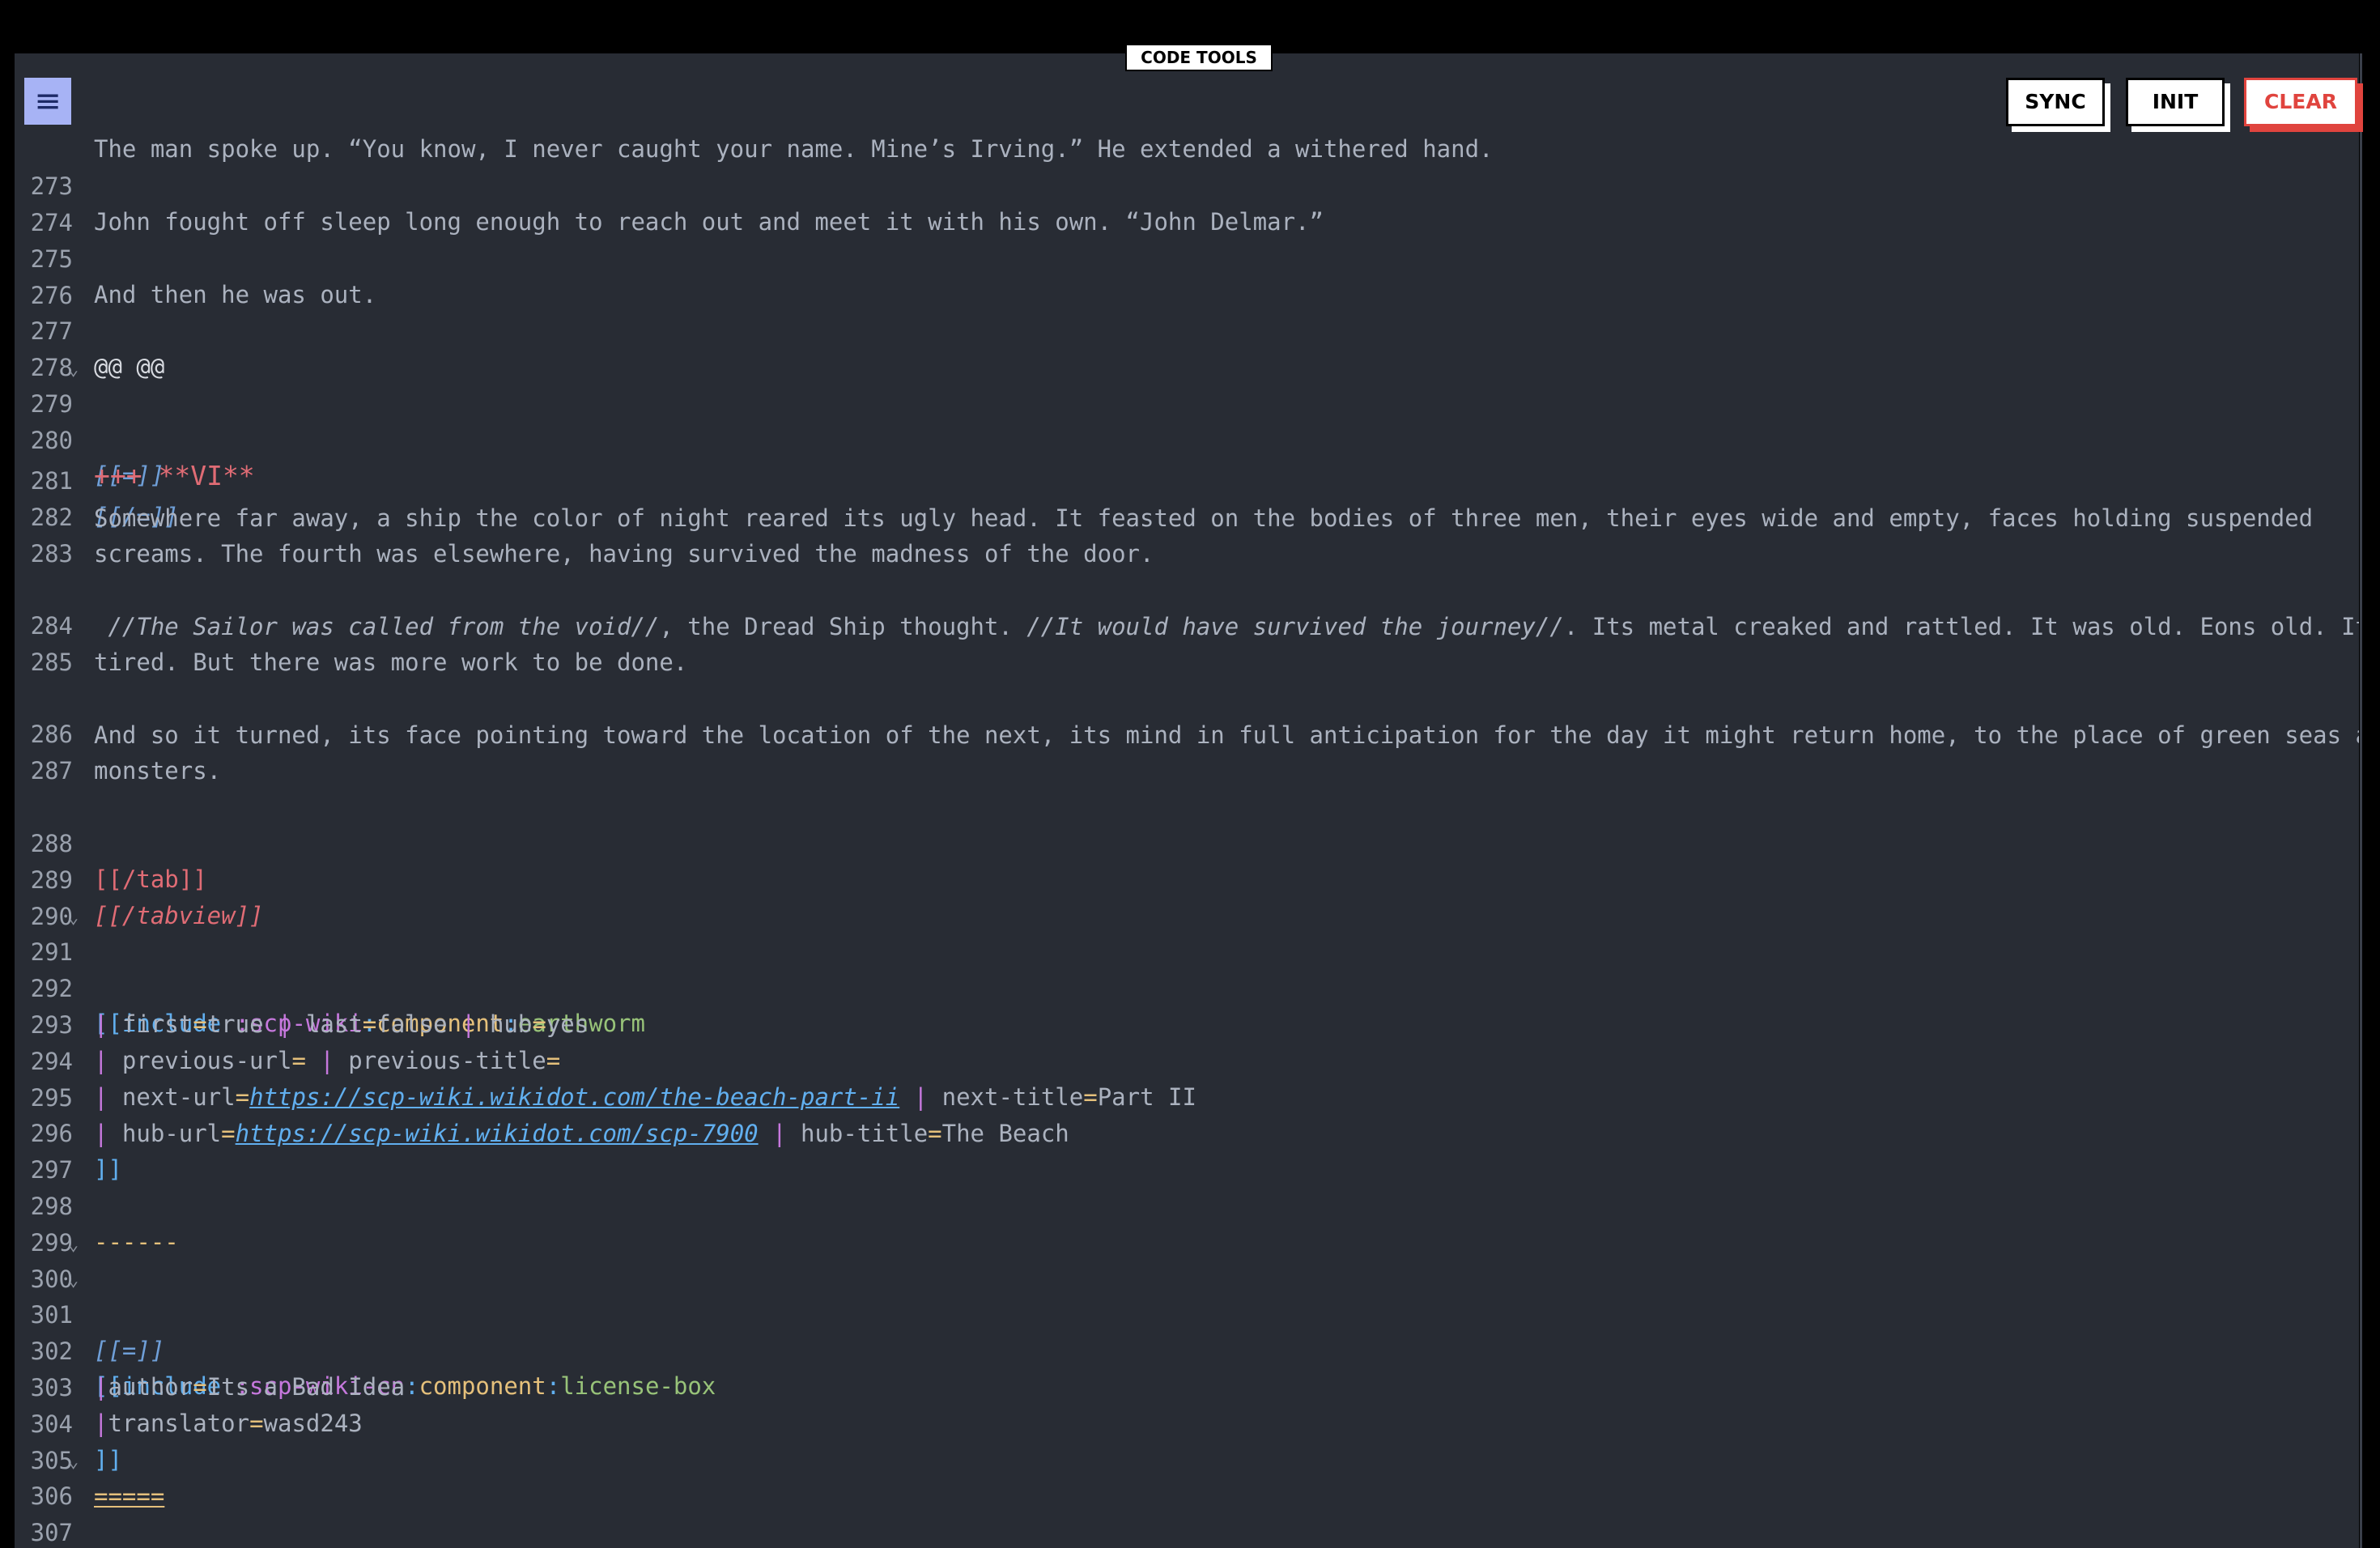 This screenshot has width=2380, height=1548. I want to click on param-key: previous-url, so click(206, 1060).